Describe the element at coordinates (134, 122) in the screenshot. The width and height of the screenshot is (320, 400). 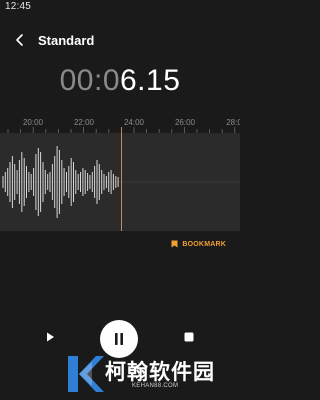
I see `timeline-tick: 24:00` at that location.